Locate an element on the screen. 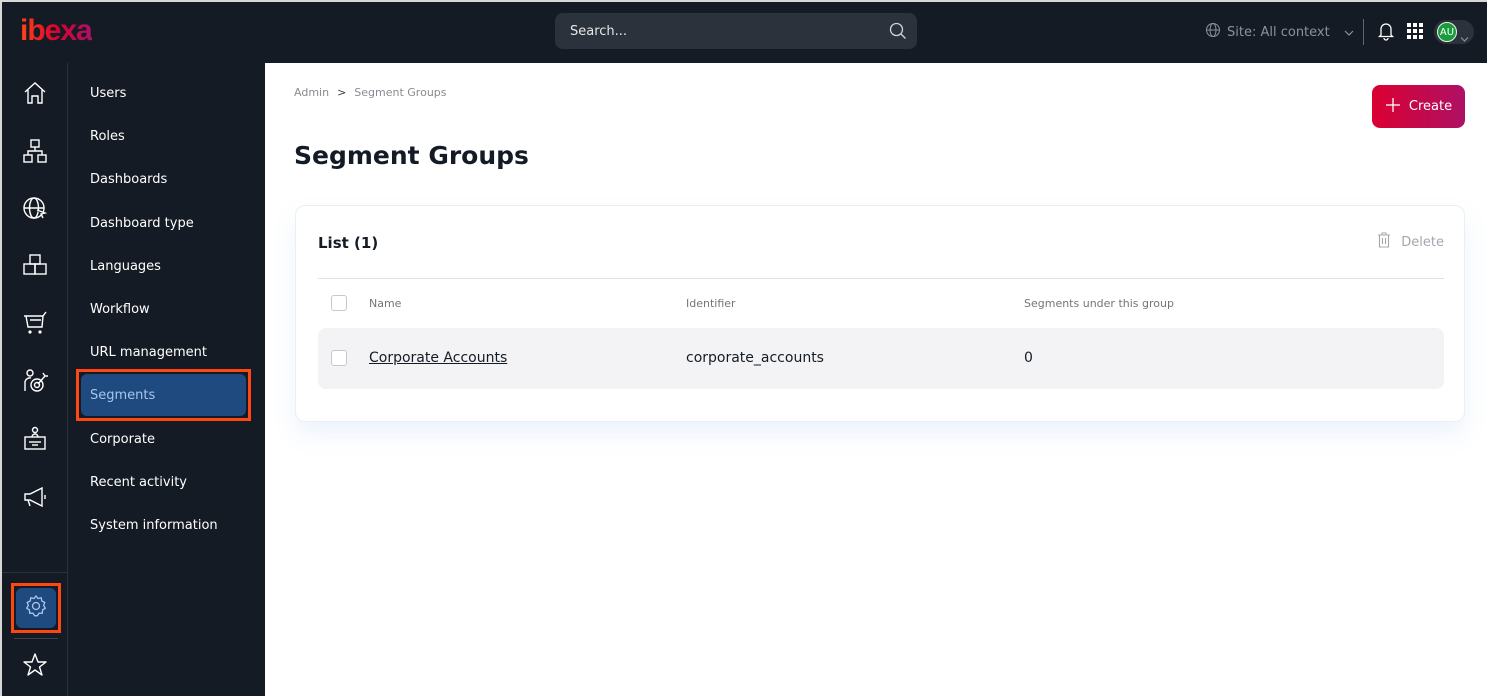  column-header-name: Name is located at coordinates (385, 303).